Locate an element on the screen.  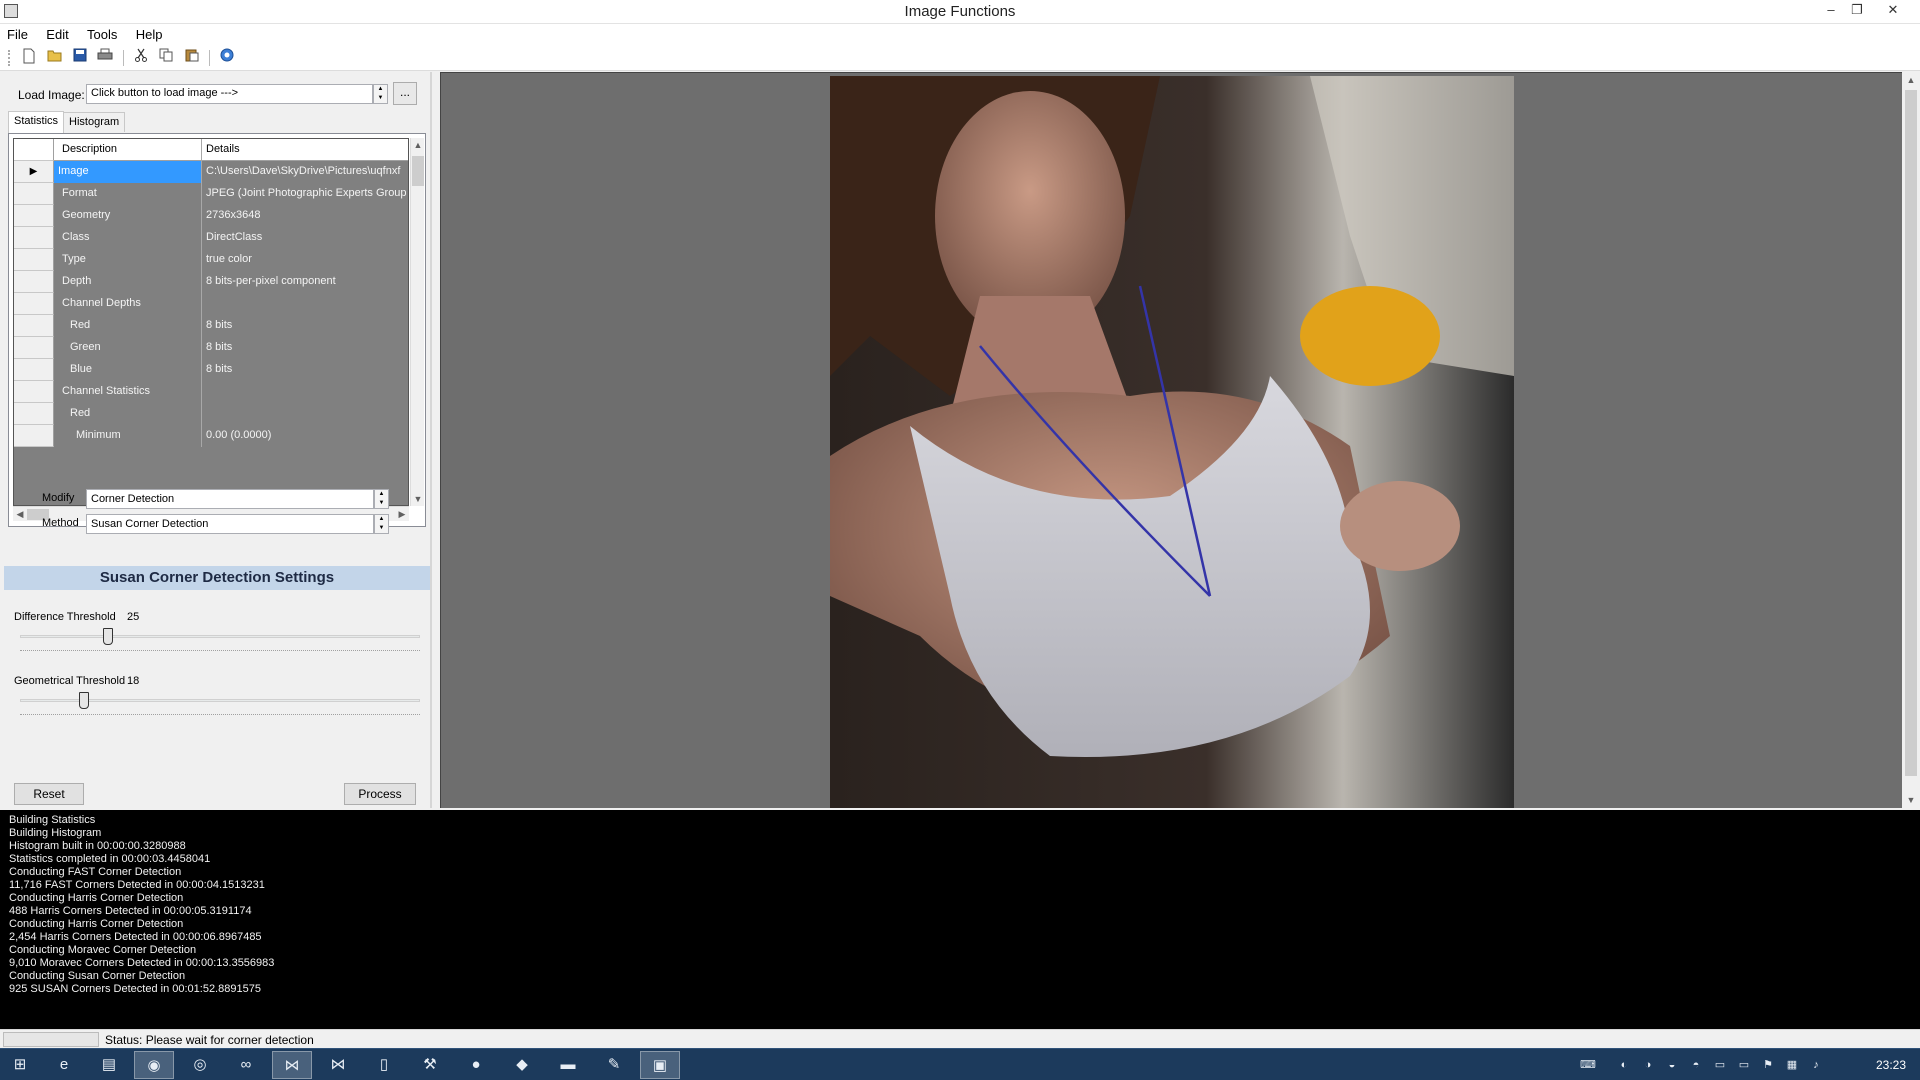
process-button: Process is located at coordinates (380, 794).